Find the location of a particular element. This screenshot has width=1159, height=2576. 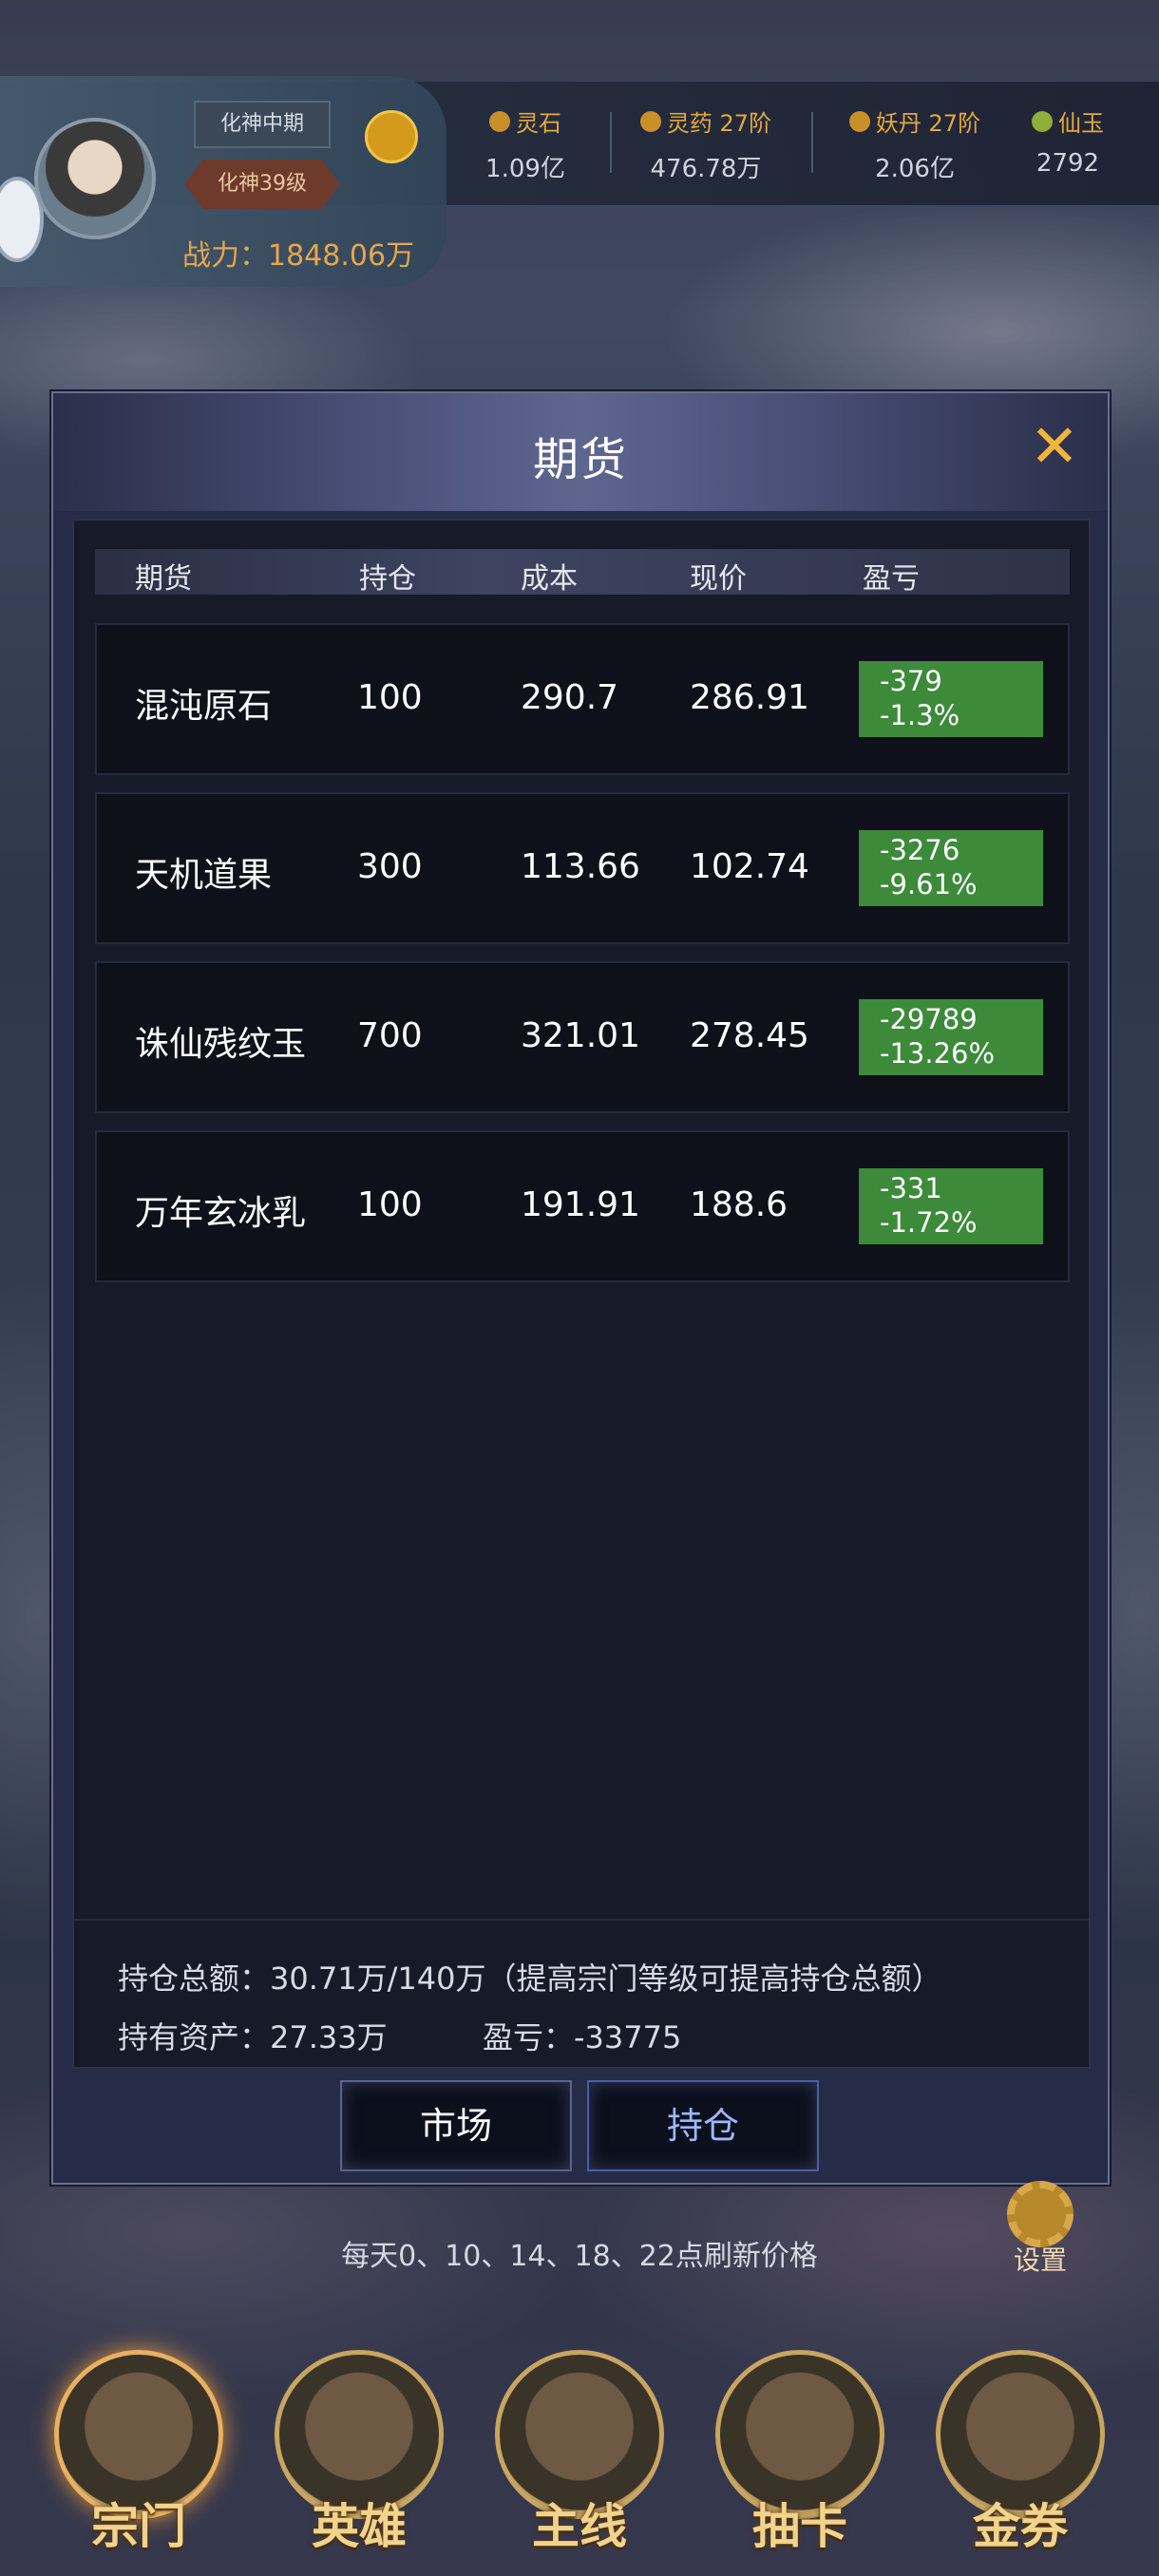

col-header-price: 现价 is located at coordinates (718, 579).